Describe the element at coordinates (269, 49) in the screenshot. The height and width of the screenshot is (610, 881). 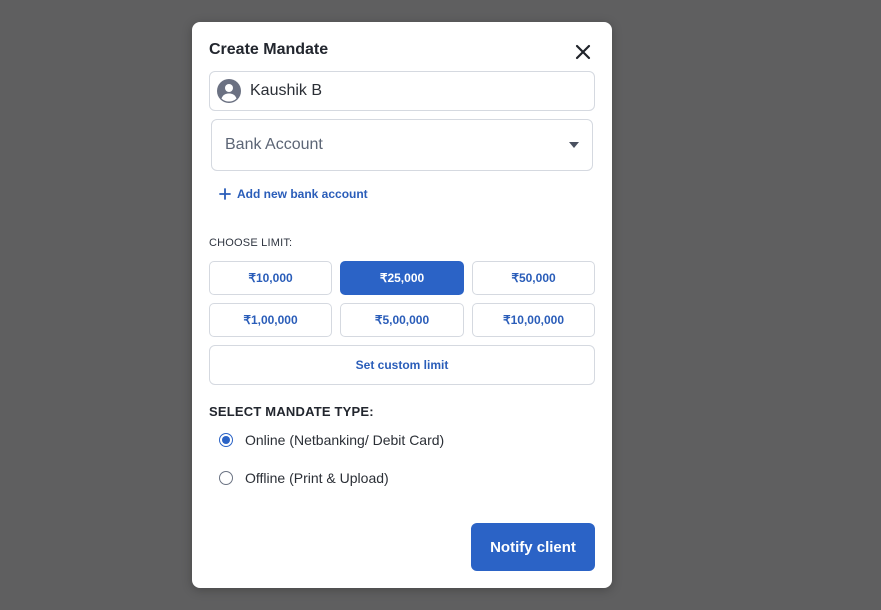
I see `modal-title: Create Mandate` at that location.